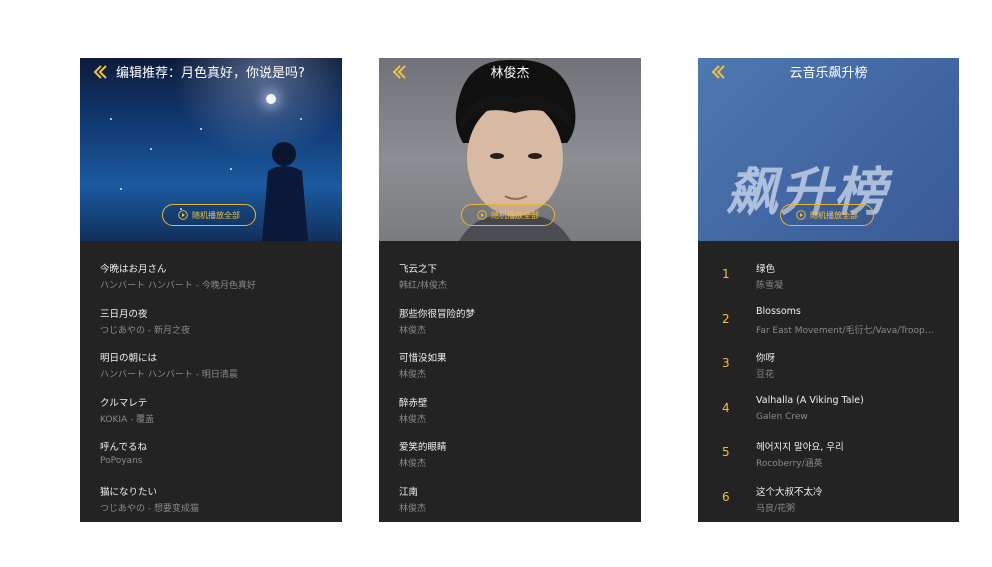  I want to click on page-title: 云音乐飙升榜, so click(828, 73).